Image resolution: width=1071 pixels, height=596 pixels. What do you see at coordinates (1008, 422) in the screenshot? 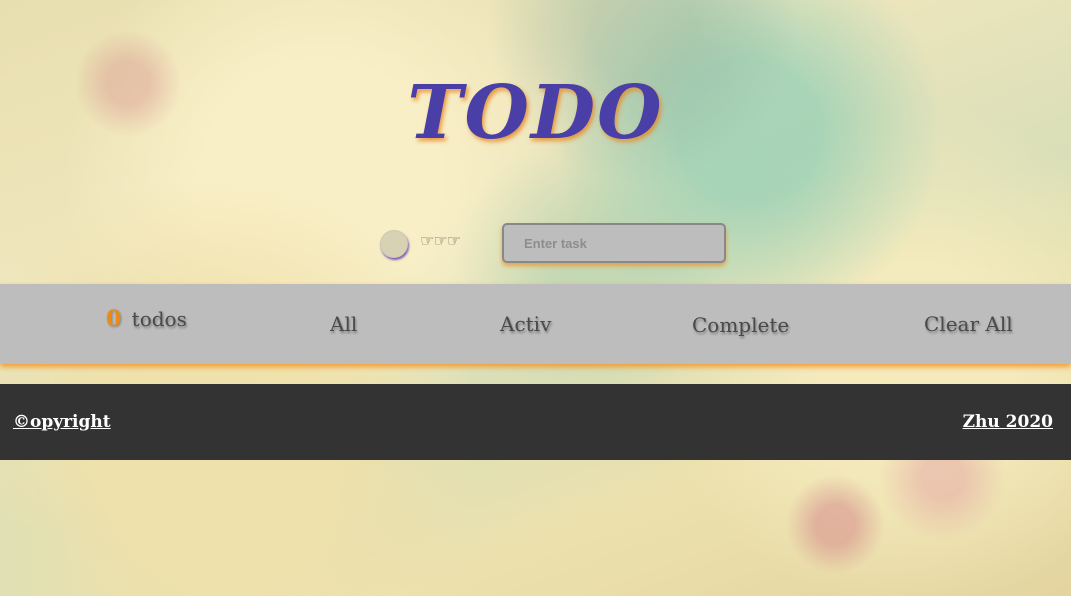
I see `author-link: Zhu 2020` at bounding box center [1008, 422].